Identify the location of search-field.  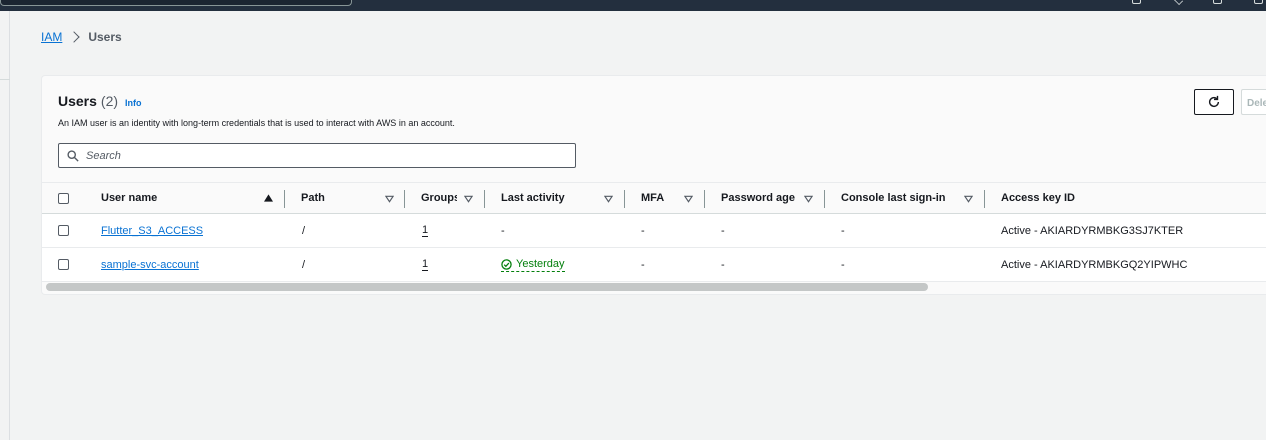
(317, 155).